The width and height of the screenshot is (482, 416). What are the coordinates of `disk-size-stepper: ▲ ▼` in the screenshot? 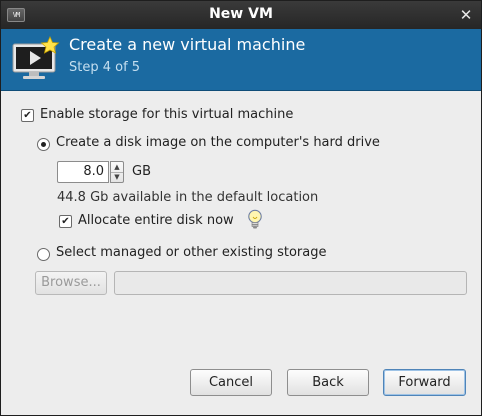 It's located at (117, 172).